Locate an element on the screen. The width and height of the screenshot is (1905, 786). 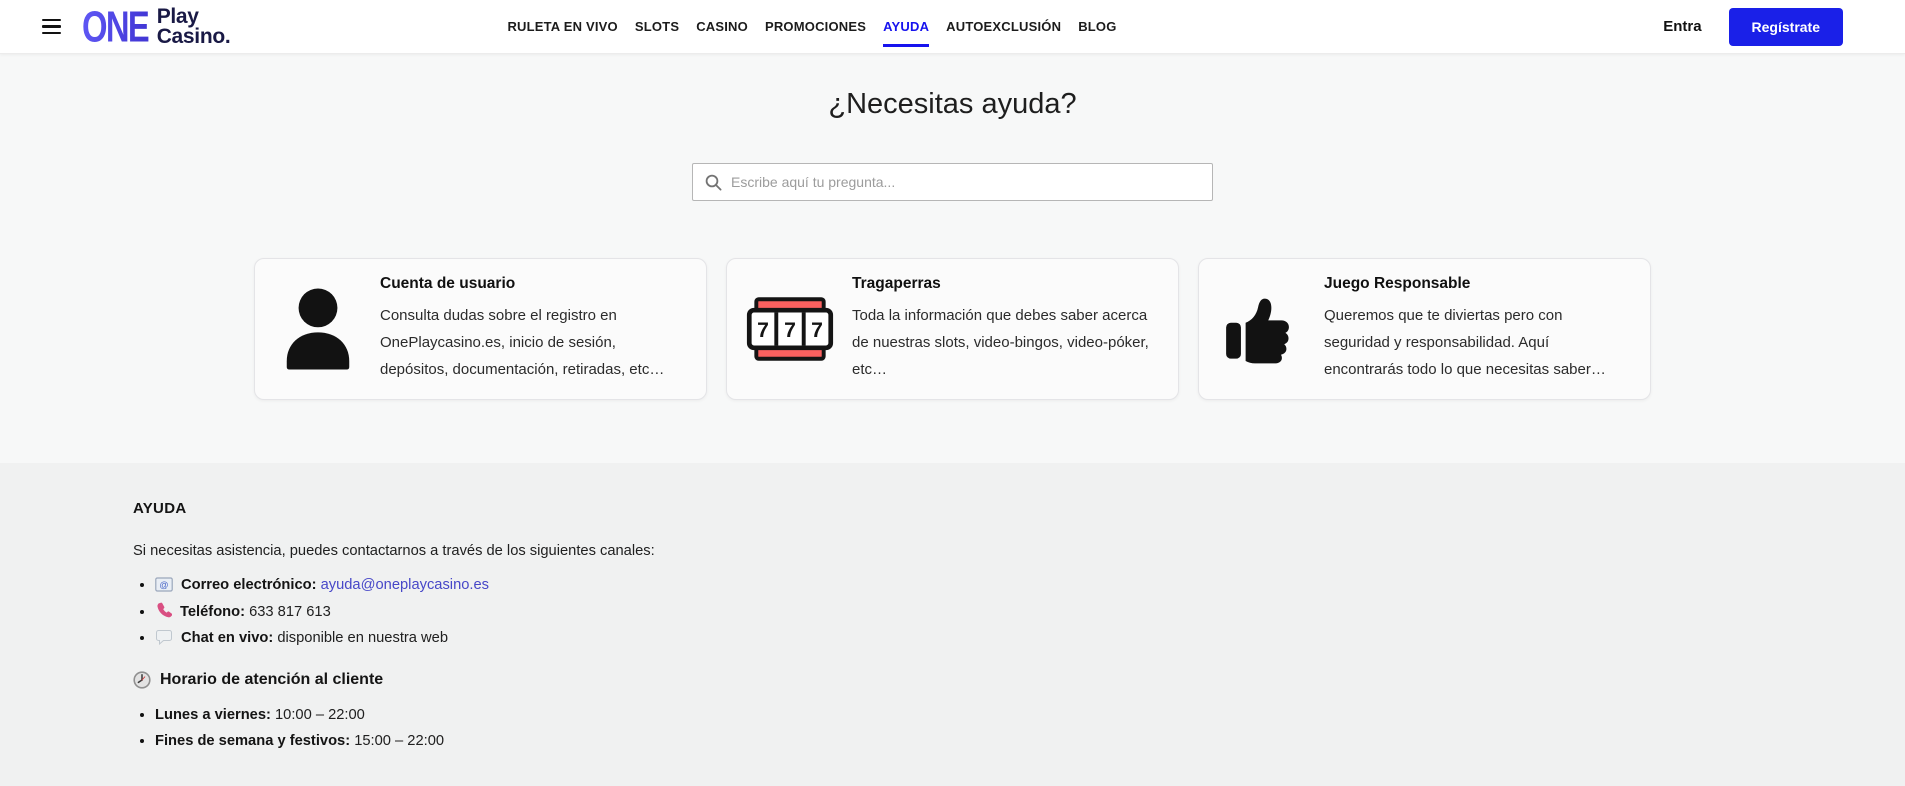
card-title: Tragaperras is located at coordinates (896, 283).